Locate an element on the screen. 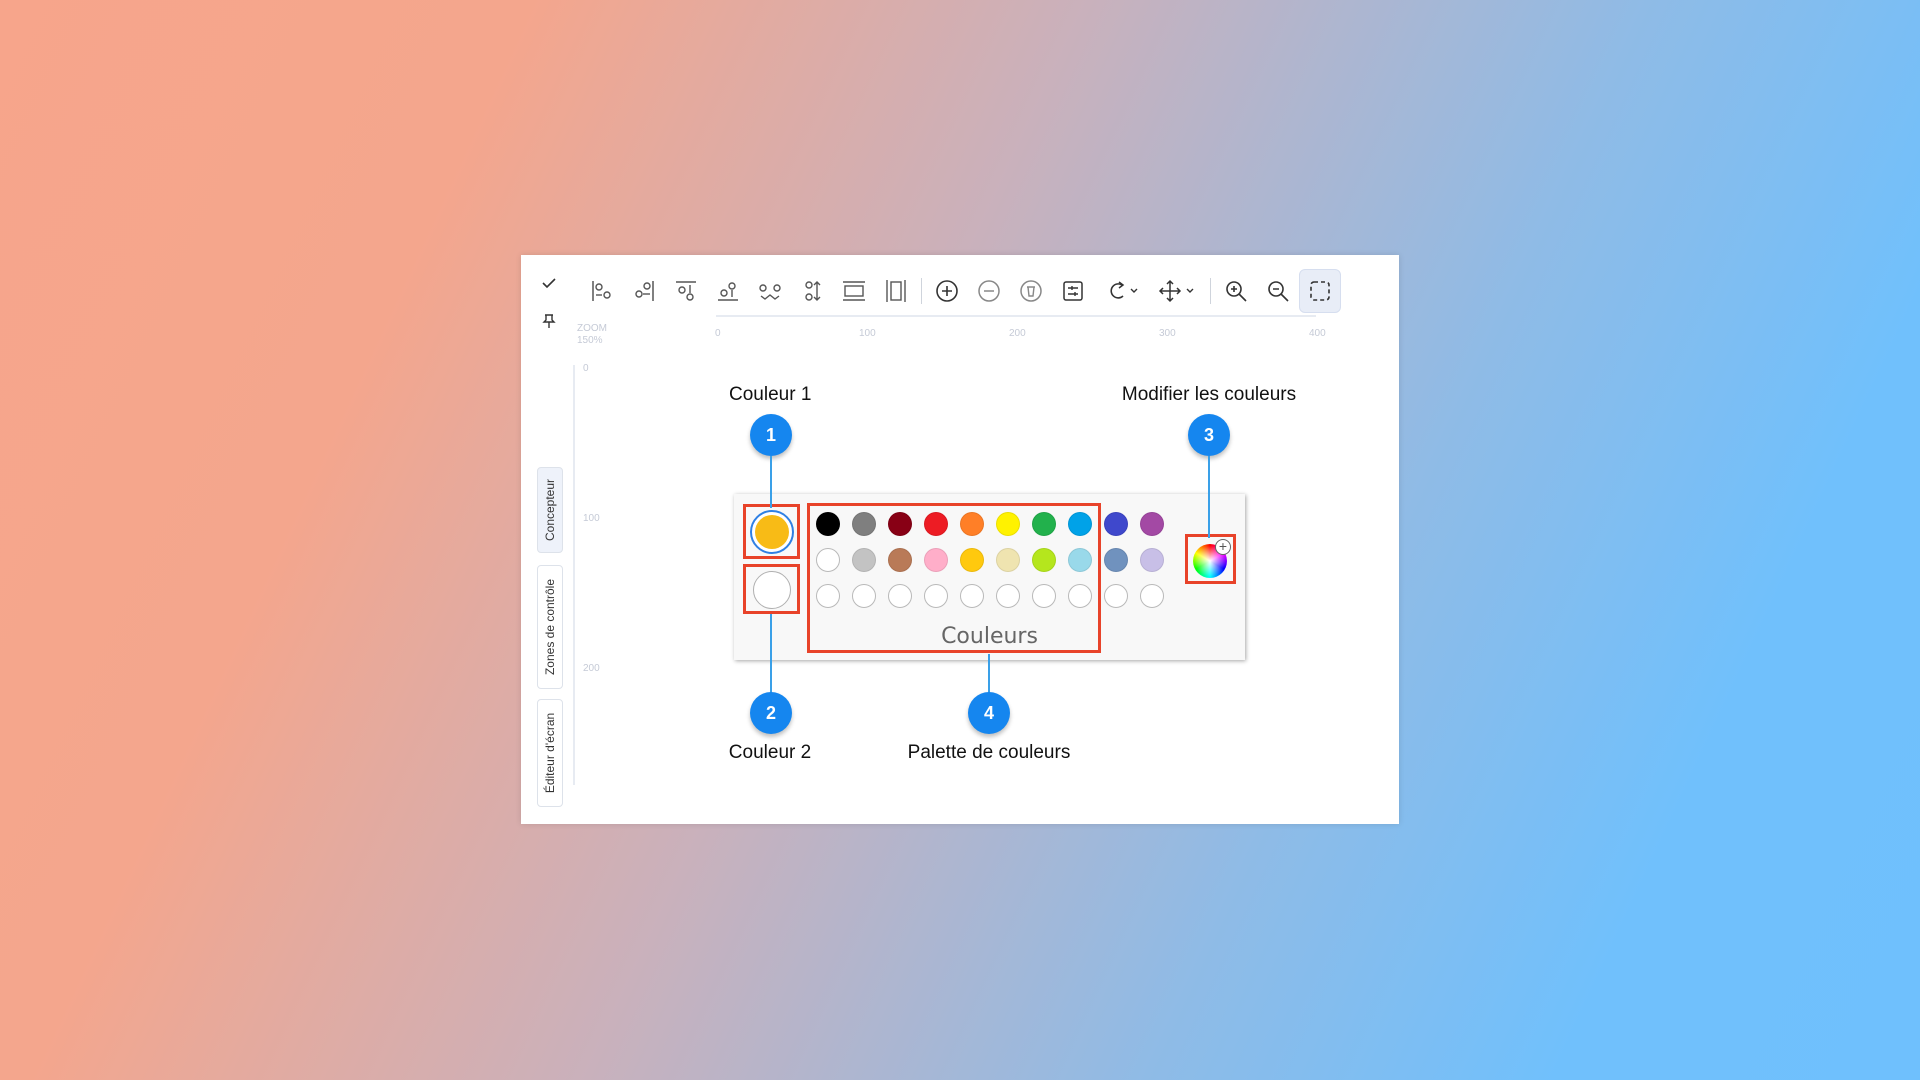  callout-label-1: Couleur 1 is located at coordinates (770, 394).